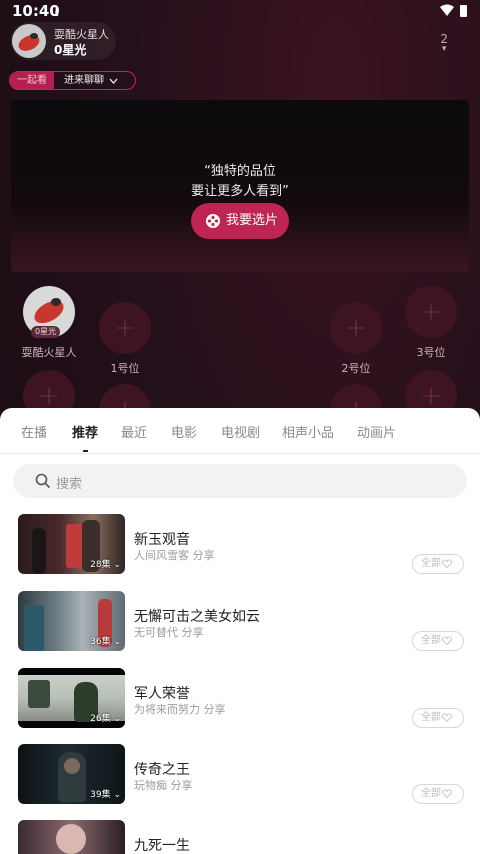 The image size is (480, 854). What do you see at coordinates (71, 698) in the screenshot?
I see `video-thumbnail: 26集 ⌄` at bounding box center [71, 698].